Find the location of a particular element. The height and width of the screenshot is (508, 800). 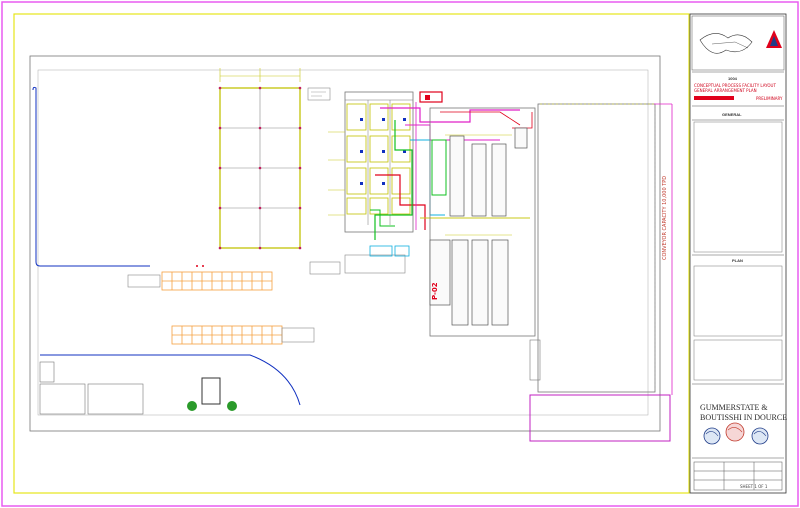

revision-panel is located at coordinates (738, 301).